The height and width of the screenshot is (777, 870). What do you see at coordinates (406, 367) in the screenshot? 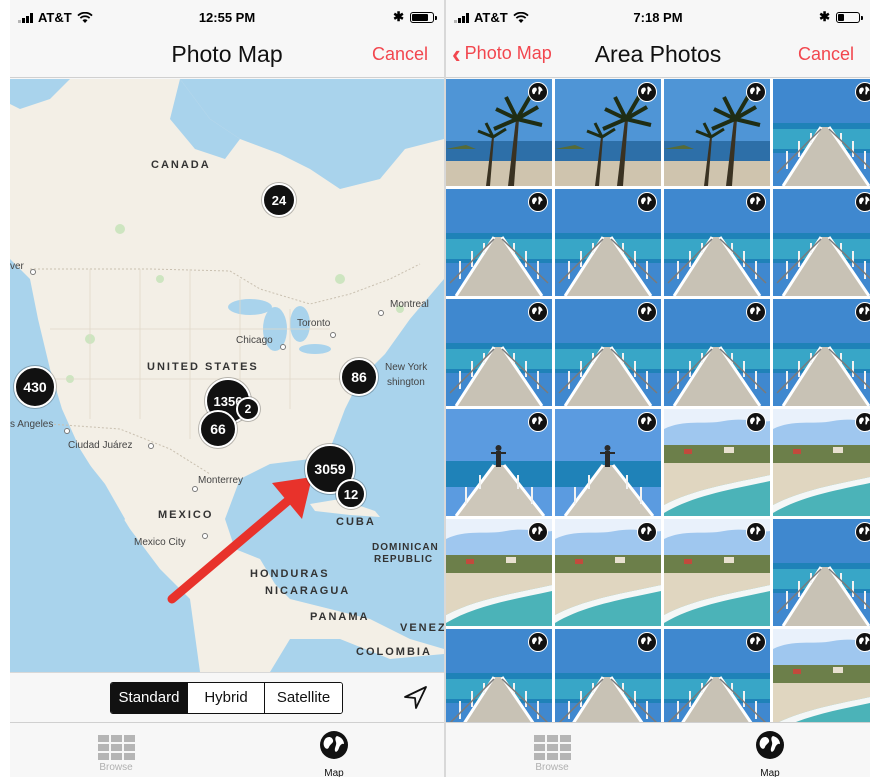
I see `map-city-new-york: New York` at bounding box center [406, 367].